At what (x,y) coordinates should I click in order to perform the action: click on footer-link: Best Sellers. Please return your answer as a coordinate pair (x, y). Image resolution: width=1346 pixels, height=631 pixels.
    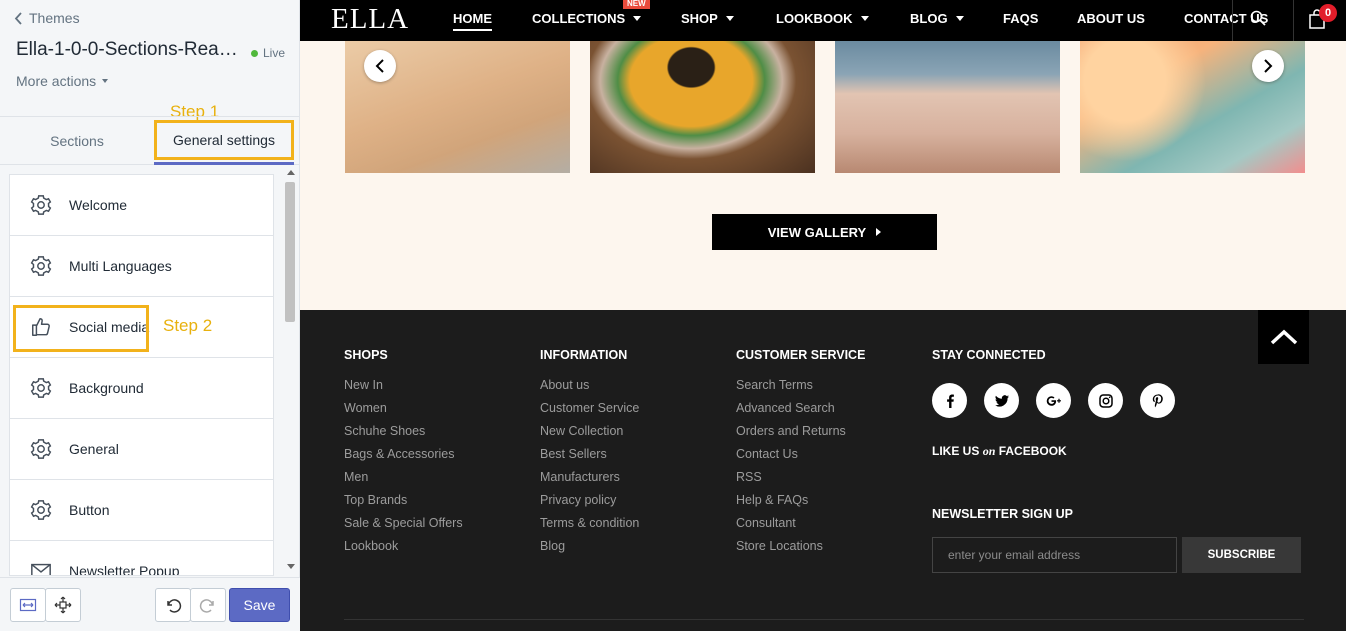
    Looking at the image, I should click on (589, 458).